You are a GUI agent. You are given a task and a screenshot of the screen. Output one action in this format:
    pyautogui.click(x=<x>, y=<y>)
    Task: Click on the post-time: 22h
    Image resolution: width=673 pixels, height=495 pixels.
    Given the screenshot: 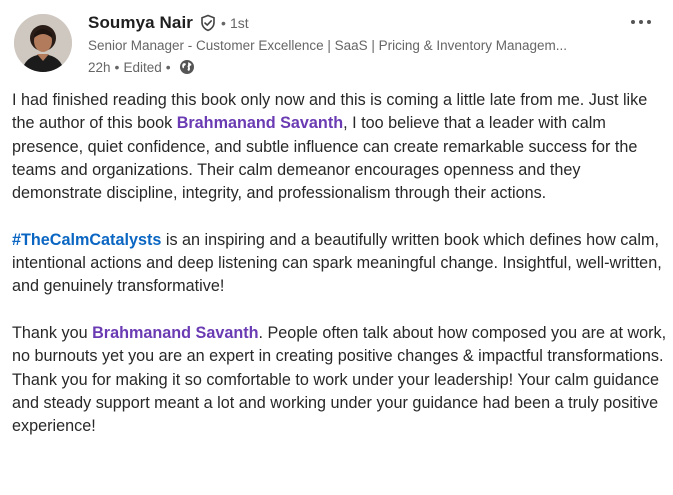 What is the action you would take?
    pyautogui.click(x=99, y=67)
    